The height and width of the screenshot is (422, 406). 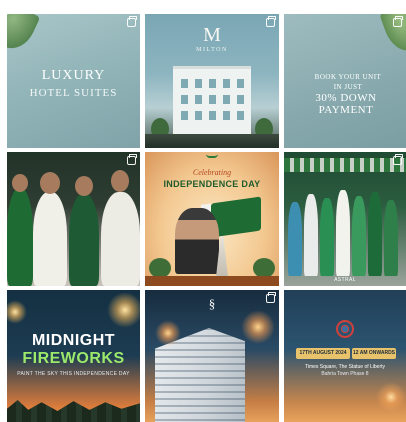 I want to click on post-headline: LUXURY, so click(x=73, y=75).